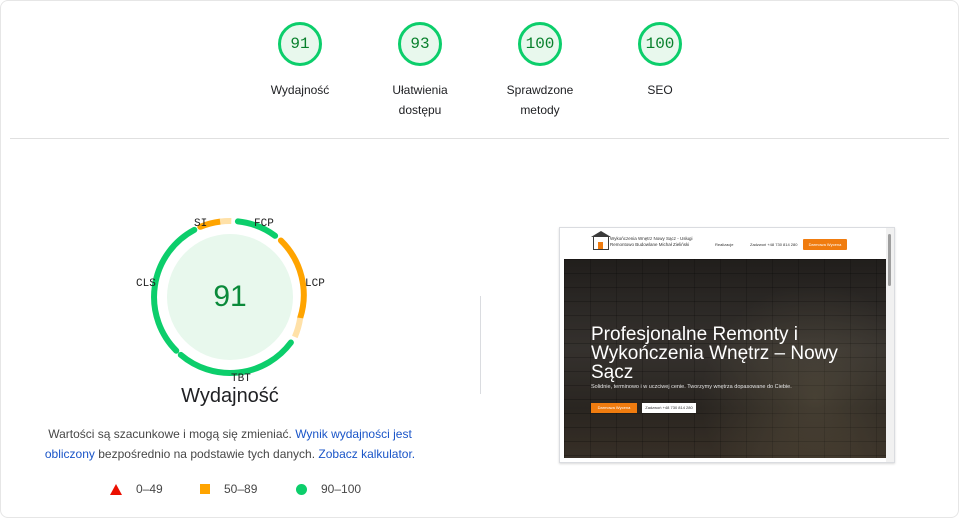 This screenshot has width=959, height=518. I want to click on score-legend: 0–49 50–89 90–100, so click(258, 491).